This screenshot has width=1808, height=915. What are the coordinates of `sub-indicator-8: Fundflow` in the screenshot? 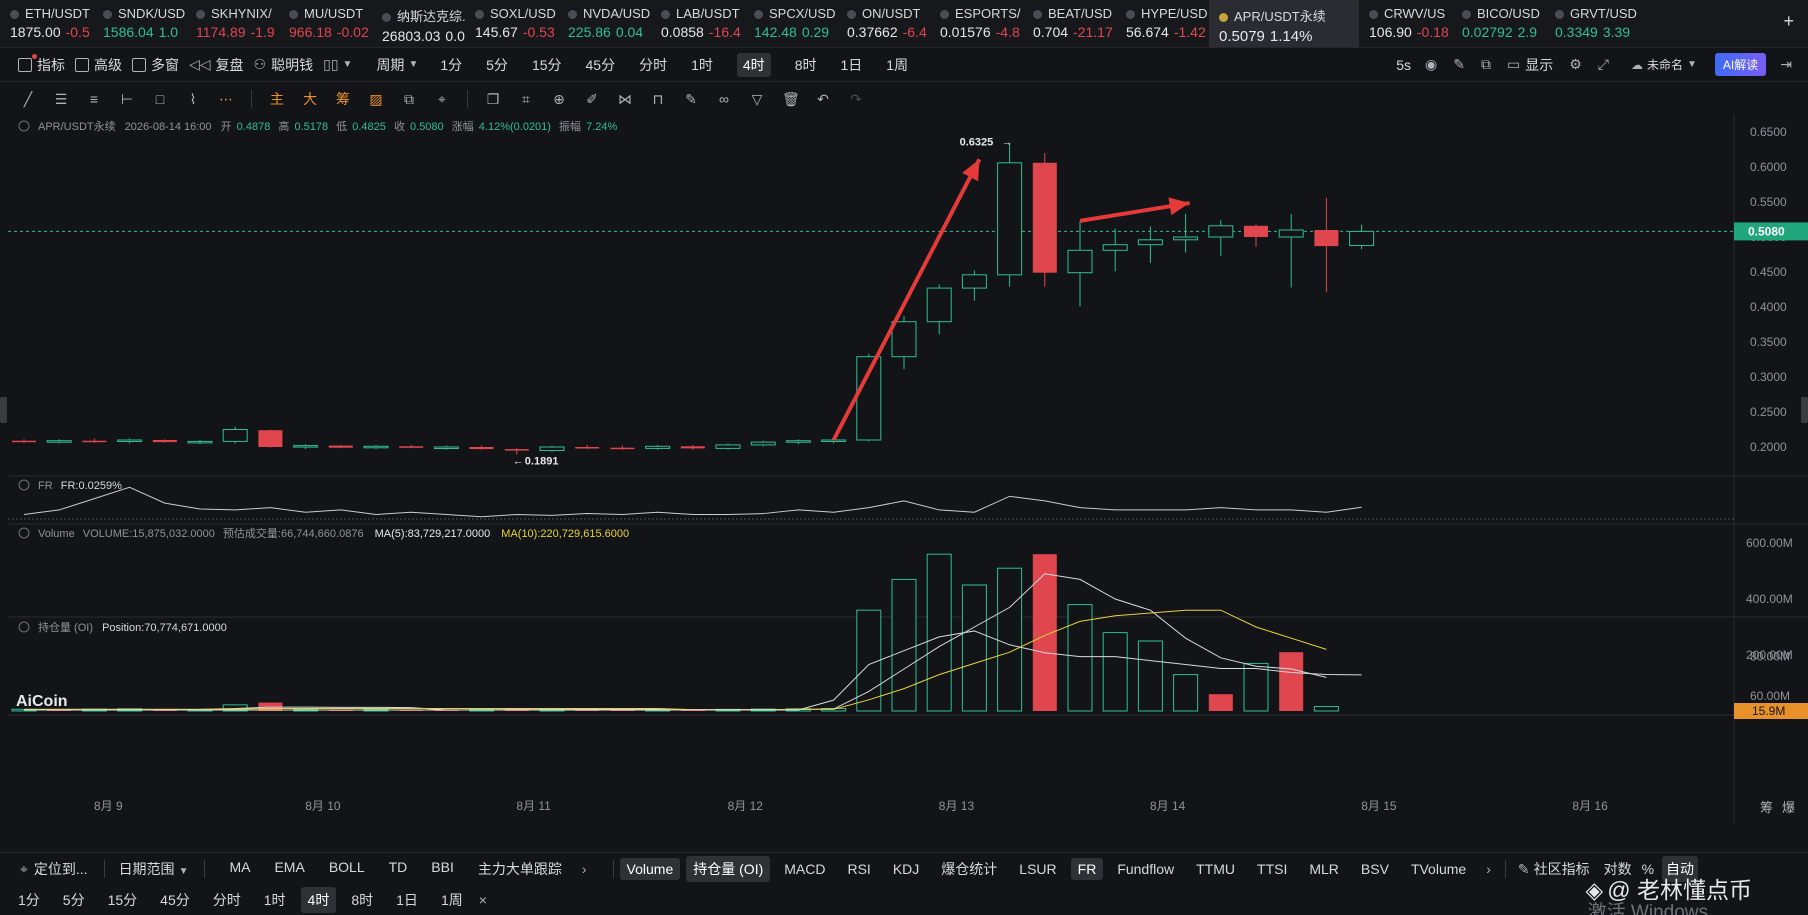 It's located at (1145, 869).